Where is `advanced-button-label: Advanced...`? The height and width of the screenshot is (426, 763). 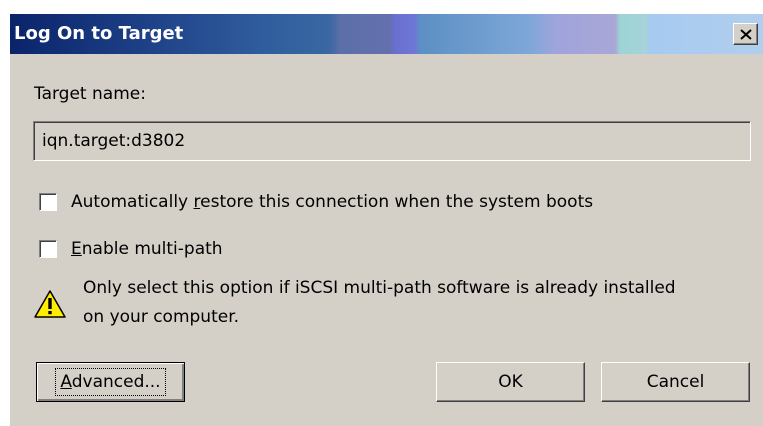
advanced-button-label: Advanced... is located at coordinates (110, 382).